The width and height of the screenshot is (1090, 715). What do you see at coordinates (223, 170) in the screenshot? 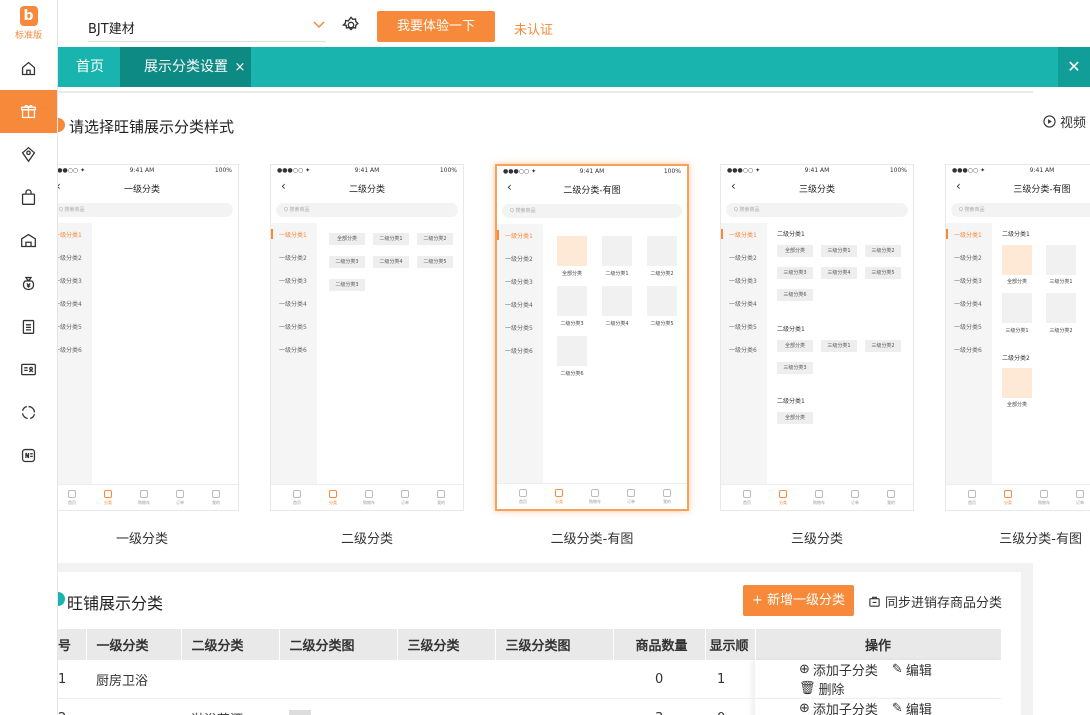
I see `battery-text: 100%` at bounding box center [223, 170].